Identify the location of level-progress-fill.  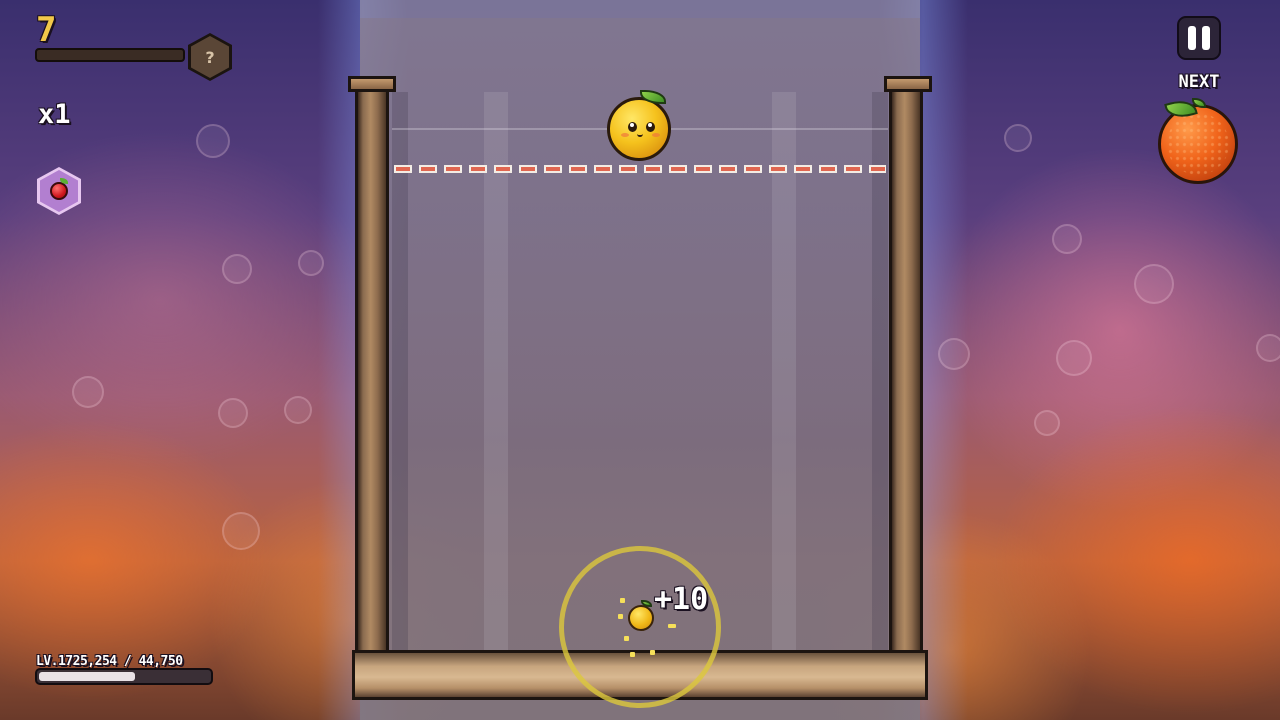
(87, 676).